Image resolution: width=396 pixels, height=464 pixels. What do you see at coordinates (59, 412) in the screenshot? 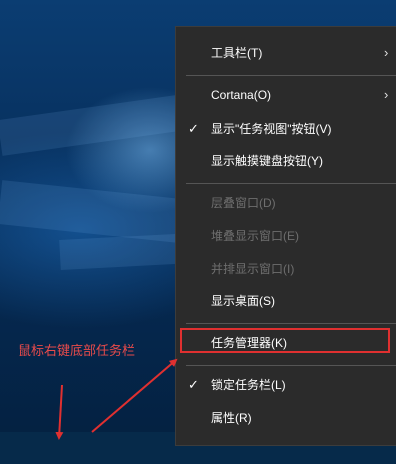
I see `arrow-down-to-taskbar` at bounding box center [59, 412].